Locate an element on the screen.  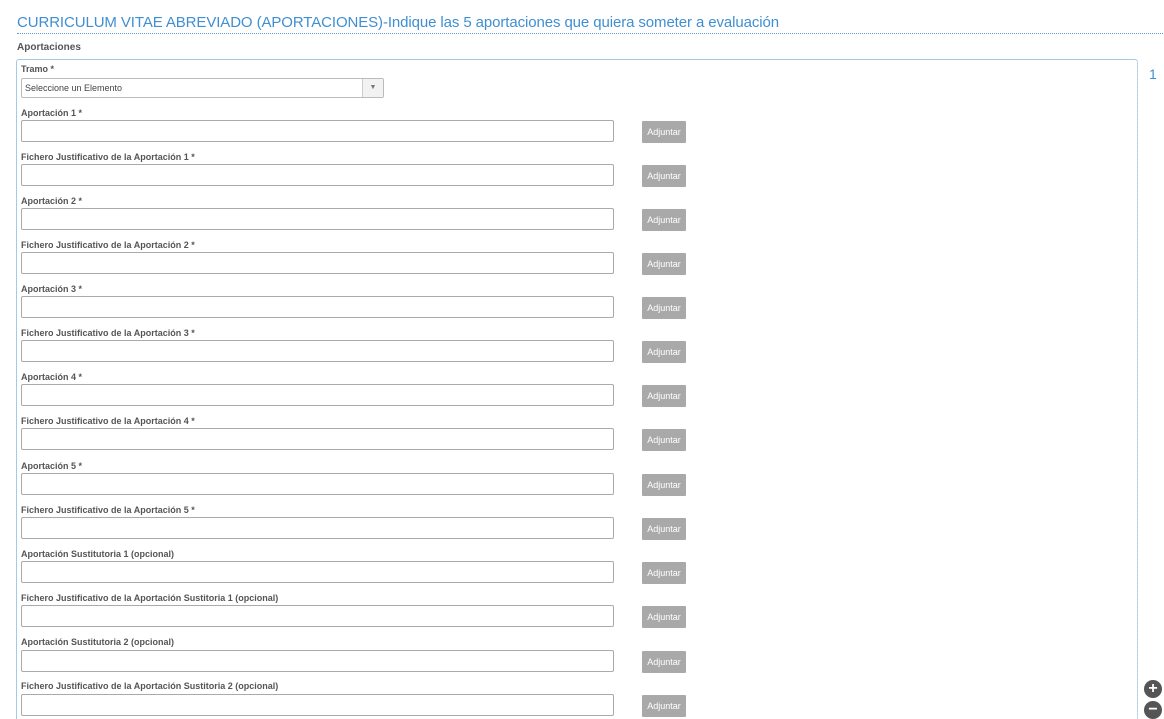
aportacion-3-input is located at coordinates (317, 307).